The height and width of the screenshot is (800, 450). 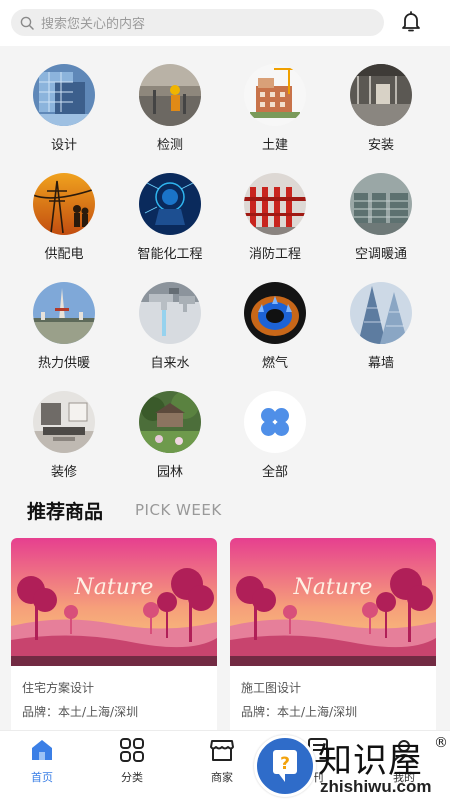 I want to click on top-bar: 搜索您关心的内容, so click(x=225, y=23).